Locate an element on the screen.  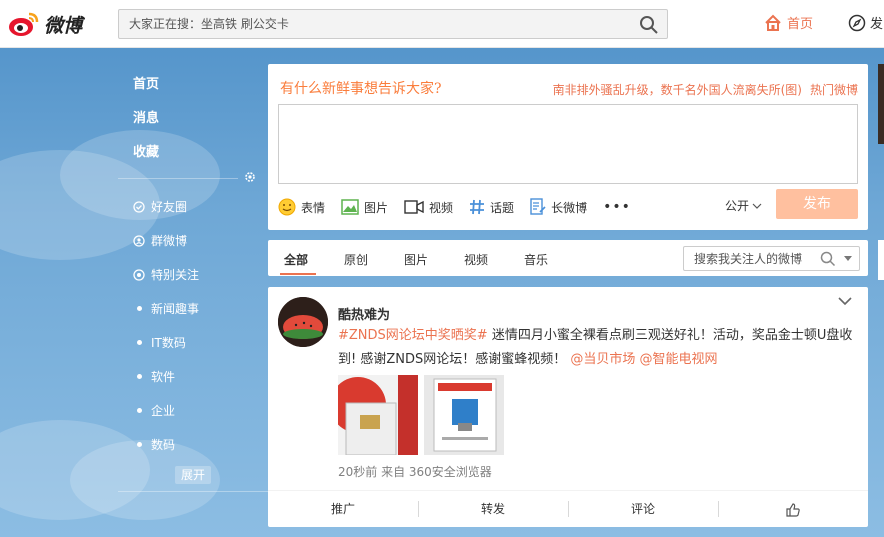
compose-textarea is located at coordinates (568, 144).